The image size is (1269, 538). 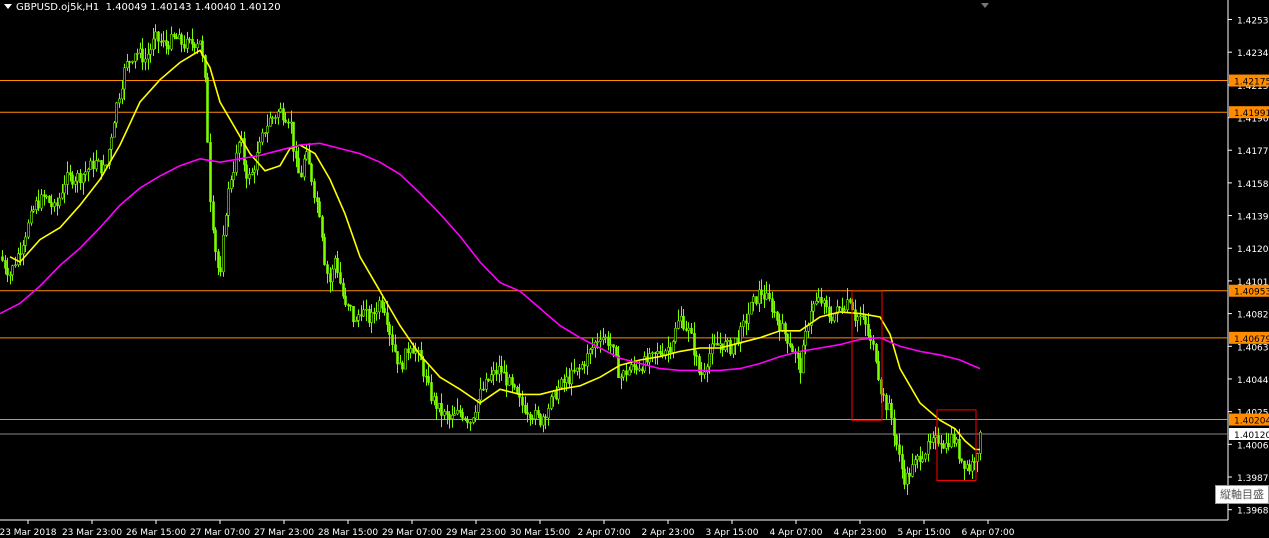 I want to click on x-tick-label-12: 4 Apr 07:00, so click(x=796, y=533).